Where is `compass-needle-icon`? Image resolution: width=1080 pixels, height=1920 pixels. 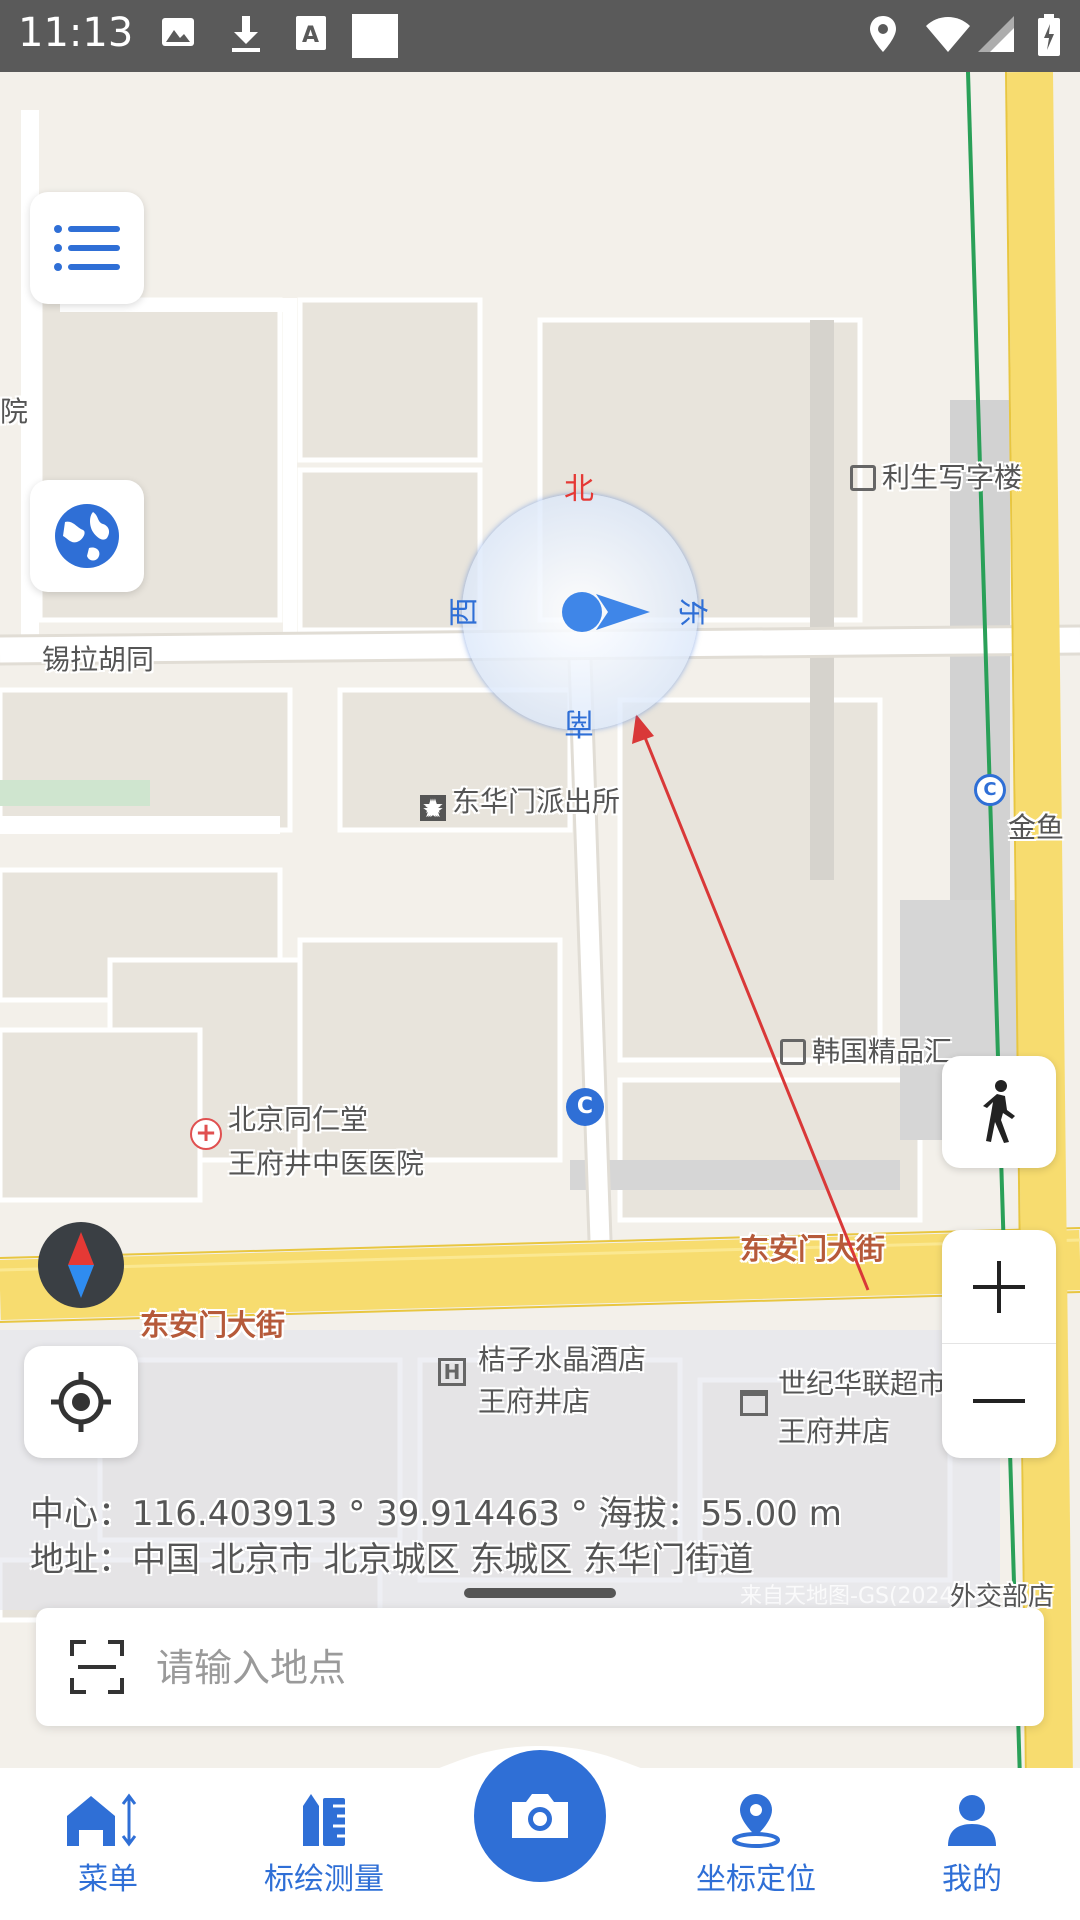 compass-needle-icon is located at coordinates (81, 1265).